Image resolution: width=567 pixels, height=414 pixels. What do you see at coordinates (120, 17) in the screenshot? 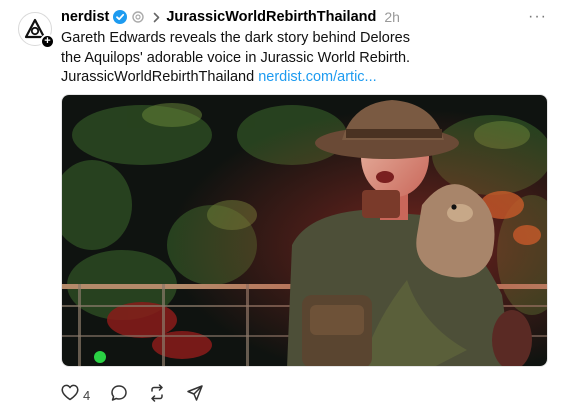
I see `verified-badge-icon` at bounding box center [120, 17].